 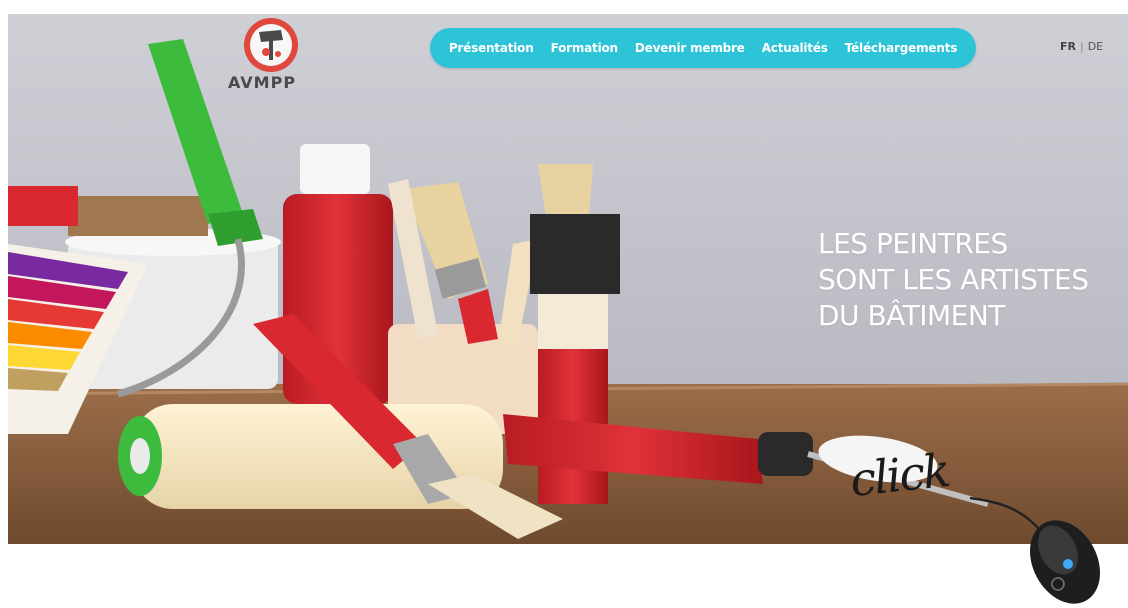 I want to click on logo-text: AVMPP, so click(x=262, y=82).